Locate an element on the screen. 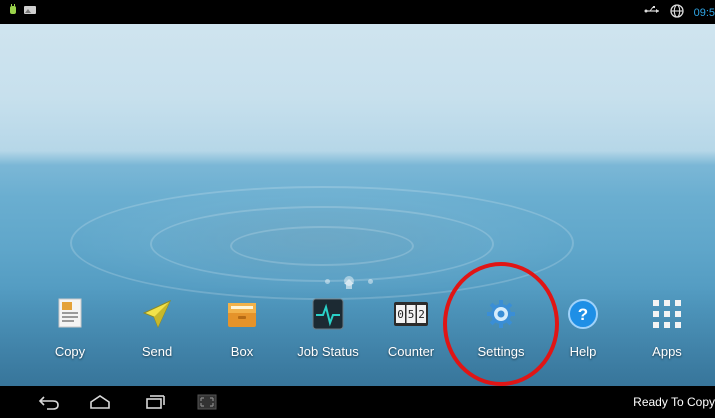  home-icon is located at coordinates (100, 402).